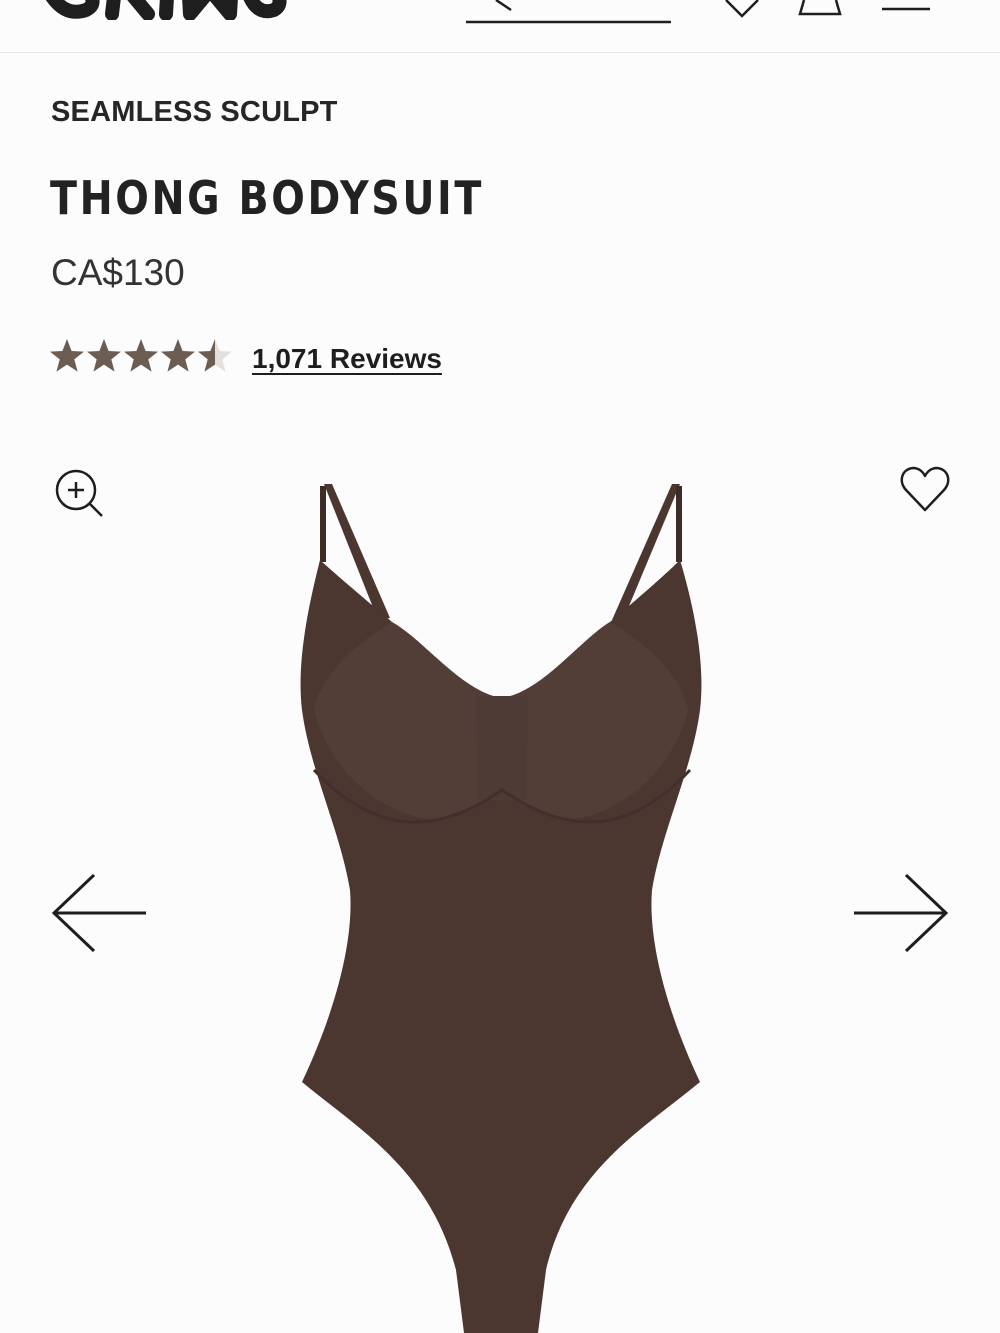  I want to click on heart-outline-icon, so click(925, 489).